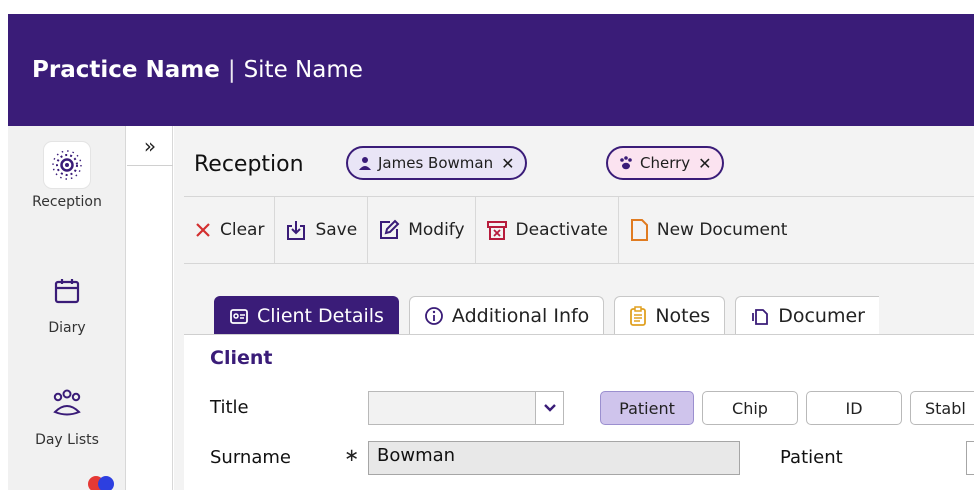 The height and width of the screenshot is (490, 974). I want to click on lookup-id-button: ID, so click(854, 408).